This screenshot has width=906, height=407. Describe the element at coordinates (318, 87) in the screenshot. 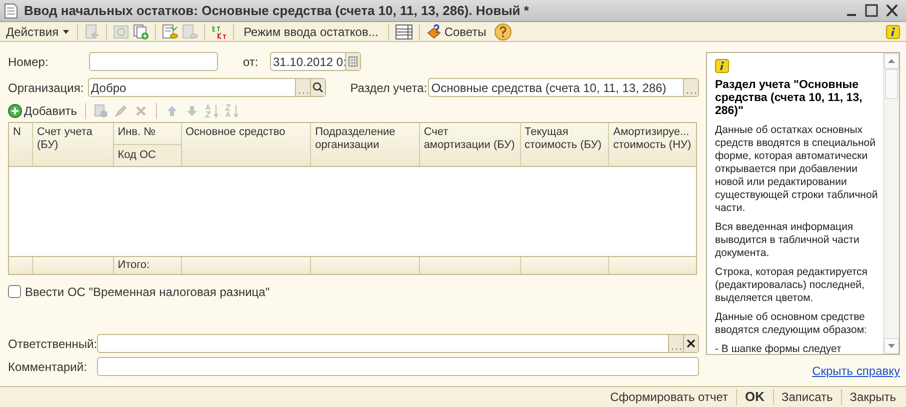

I see `search-icon` at that location.